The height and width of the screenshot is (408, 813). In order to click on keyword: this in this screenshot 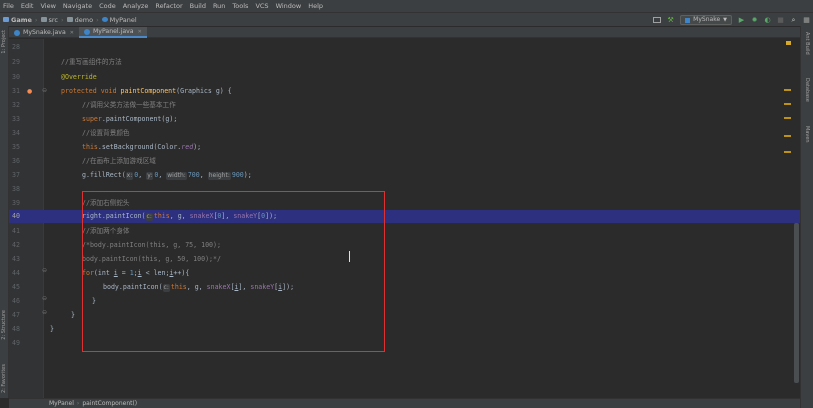, I will do `click(178, 287)`.